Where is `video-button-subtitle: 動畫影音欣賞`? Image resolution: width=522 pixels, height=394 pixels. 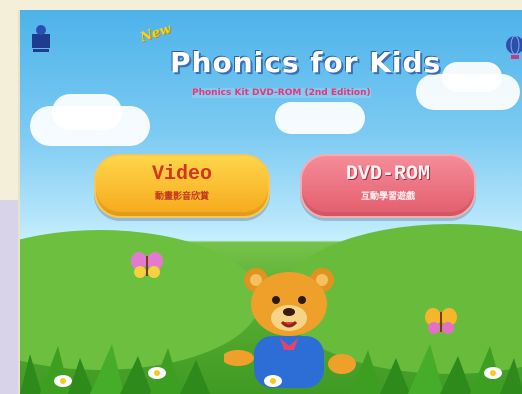
video-button-subtitle: 動畫影音欣賞 is located at coordinates (181, 197).